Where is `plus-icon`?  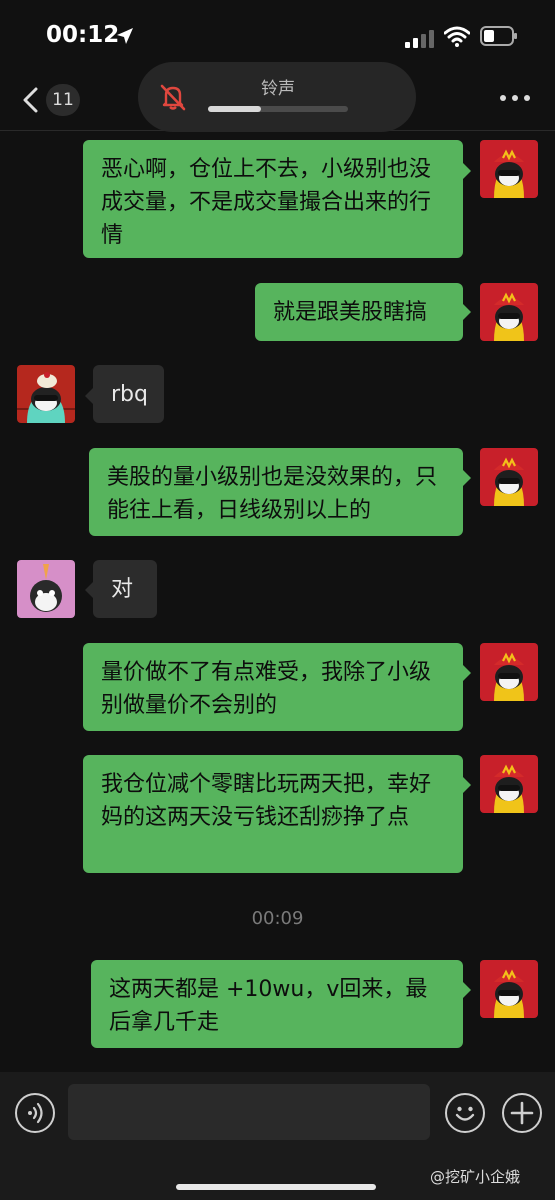 plus-icon is located at coordinates (522, 1113).